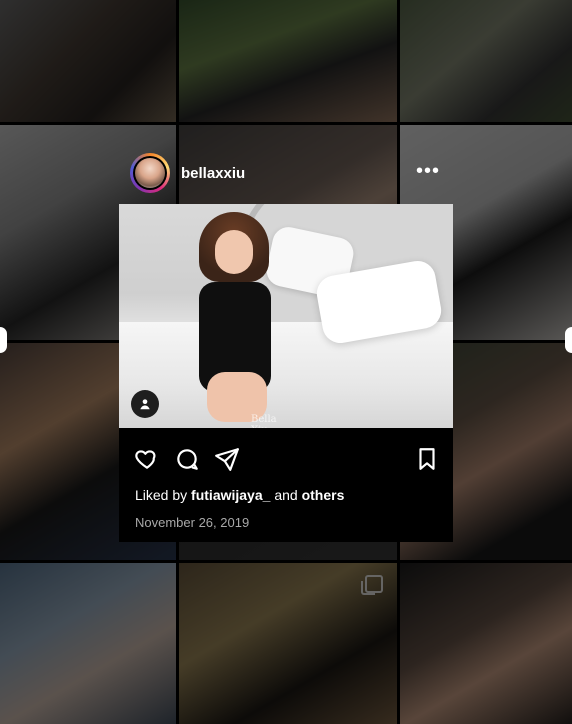 The image size is (572, 724). Describe the element at coordinates (227, 459) in the screenshot. I see `send-icon` at that location.